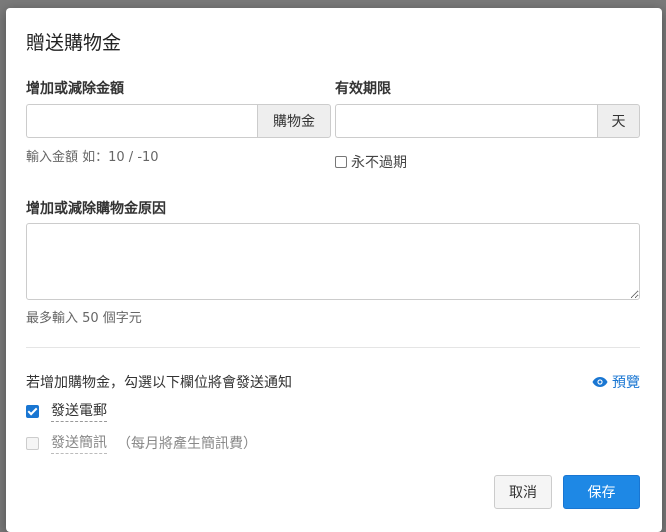 This screenshot has width=666, height=532. What do you see at coordinates (618, 121) in the screenshot?
I see `expiry-addon: 天` at bounding box center [618, 121].